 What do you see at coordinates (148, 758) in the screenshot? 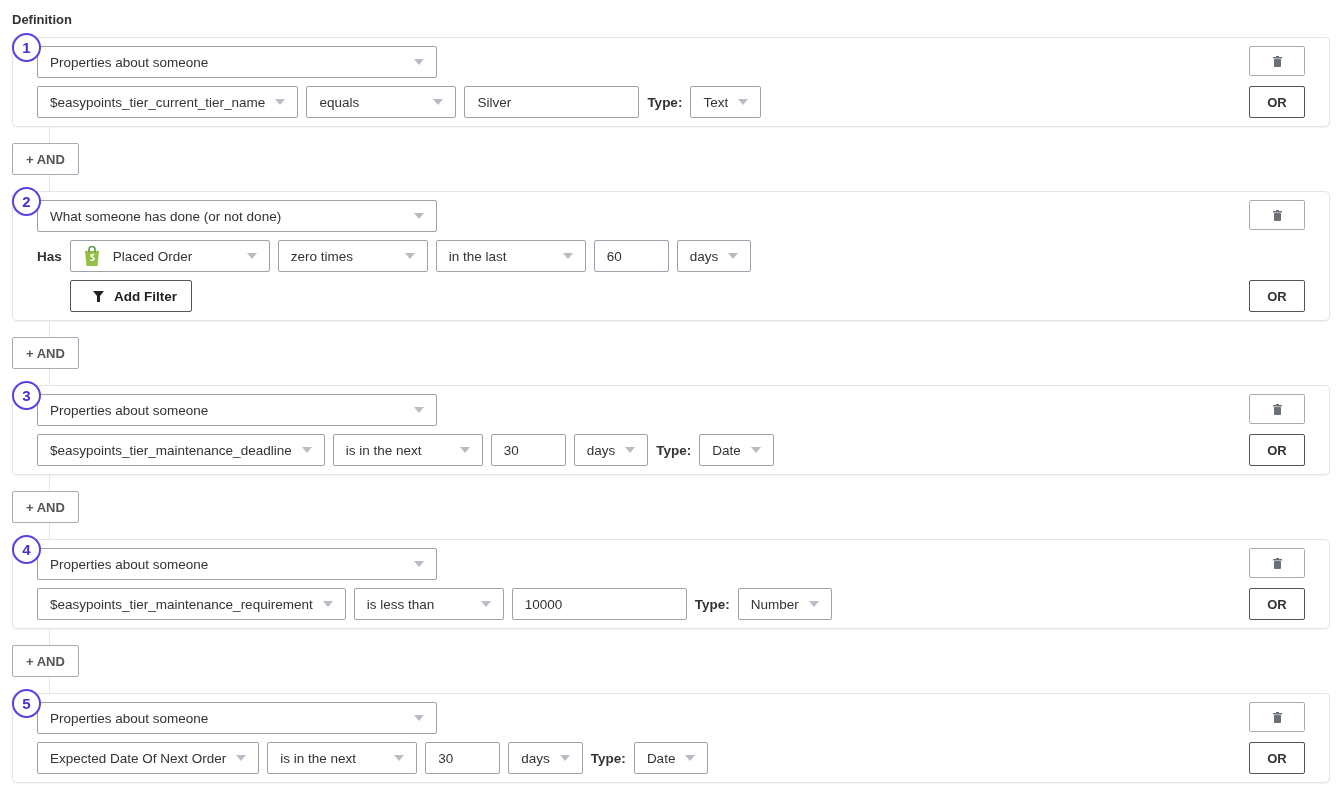
I see `dropdown: Expected Date Of Next Order` at bounding box center [148, 758].